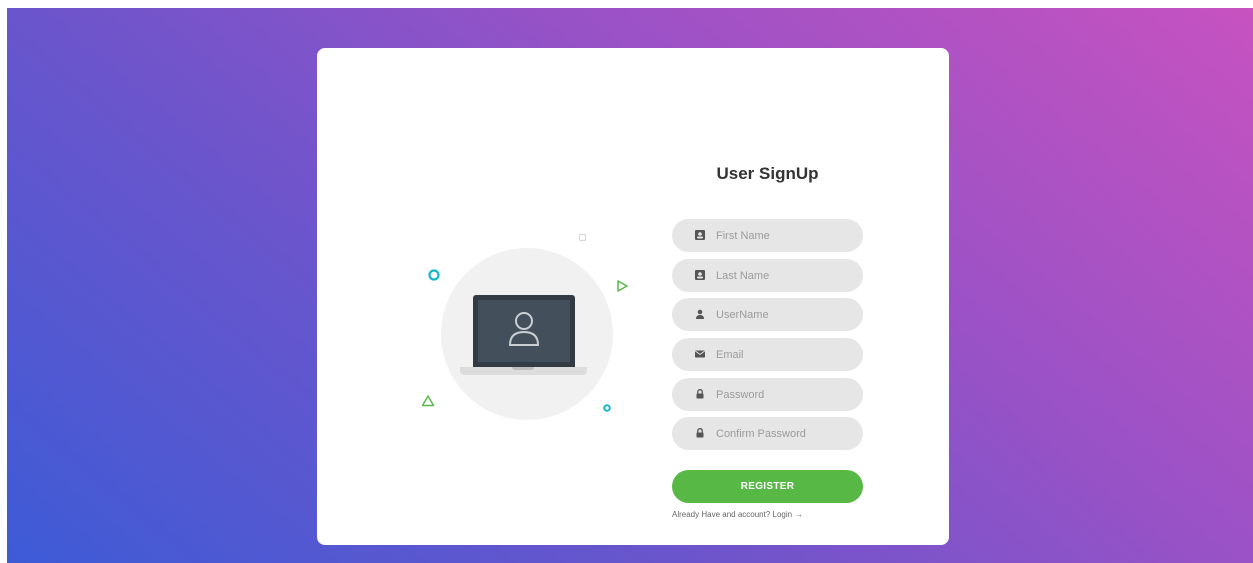  Describe the element at coordinates (700, 314) in the screenshot. I see `user-icon` at that location.